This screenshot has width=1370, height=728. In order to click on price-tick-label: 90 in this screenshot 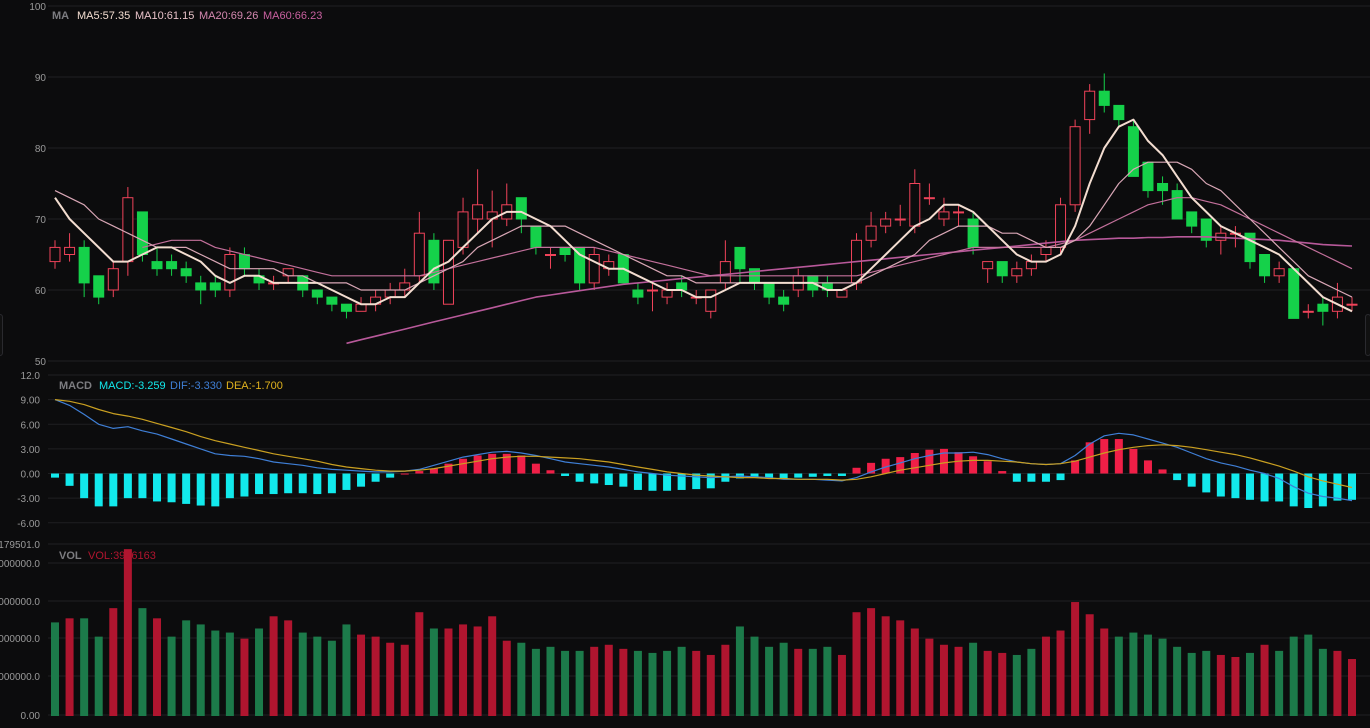, I will do `click(41, 78)`.